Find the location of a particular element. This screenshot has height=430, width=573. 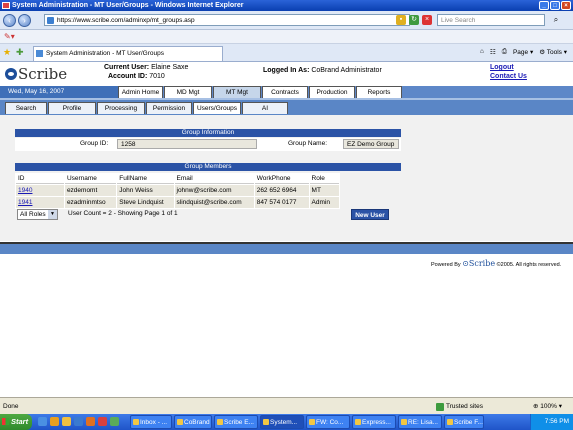

lock-icon: ▪ is located at coordinates (401, 20).